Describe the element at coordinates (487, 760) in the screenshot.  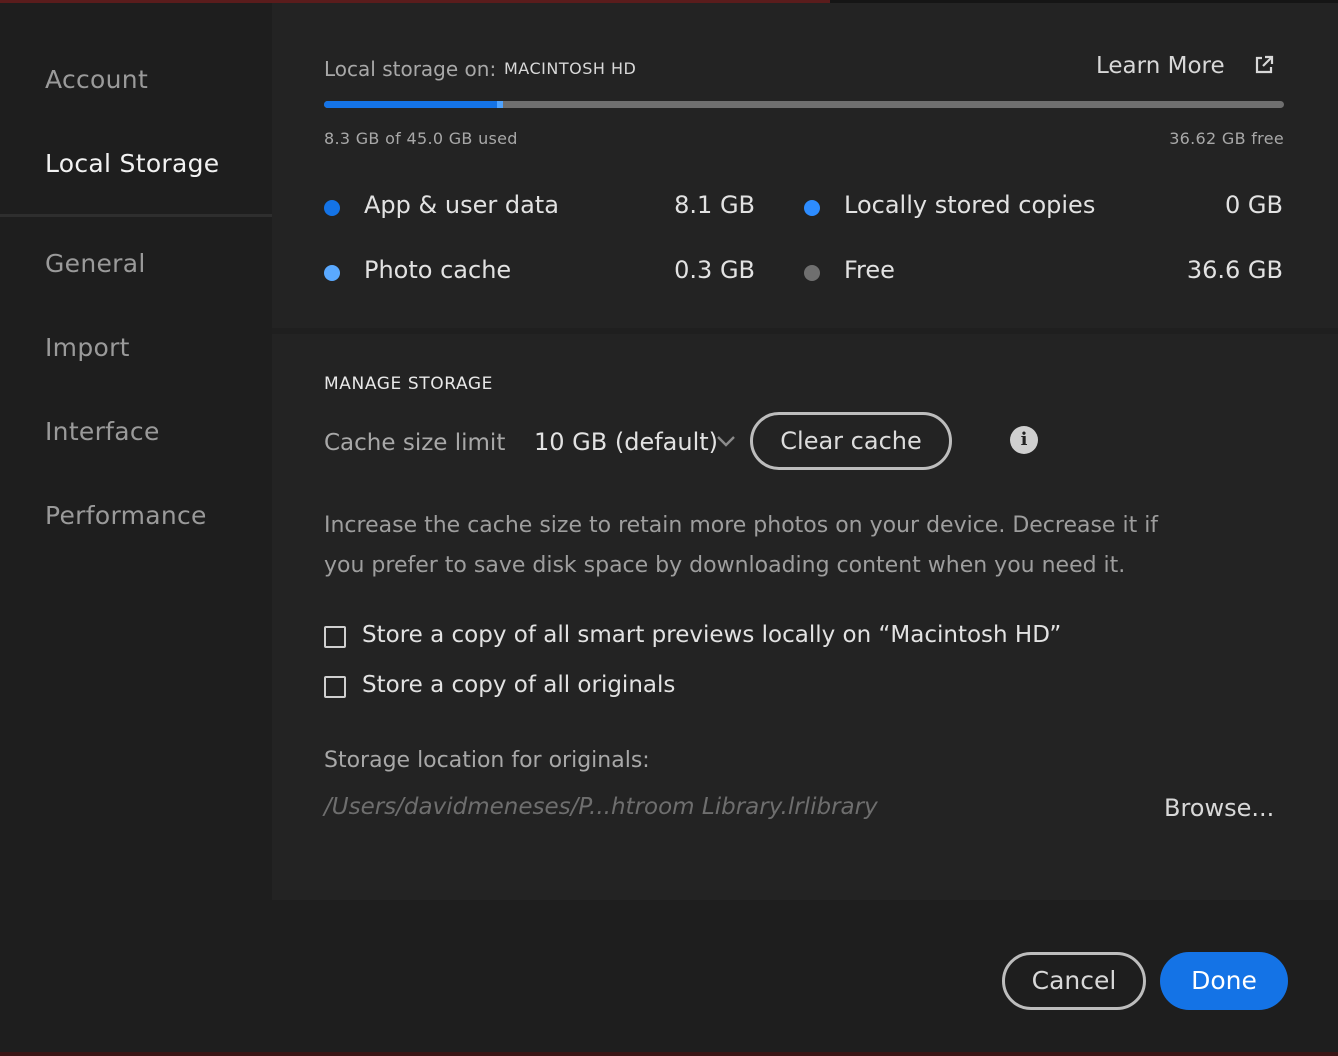
I see `storage-location-label: Storage location for originals:` at that location.